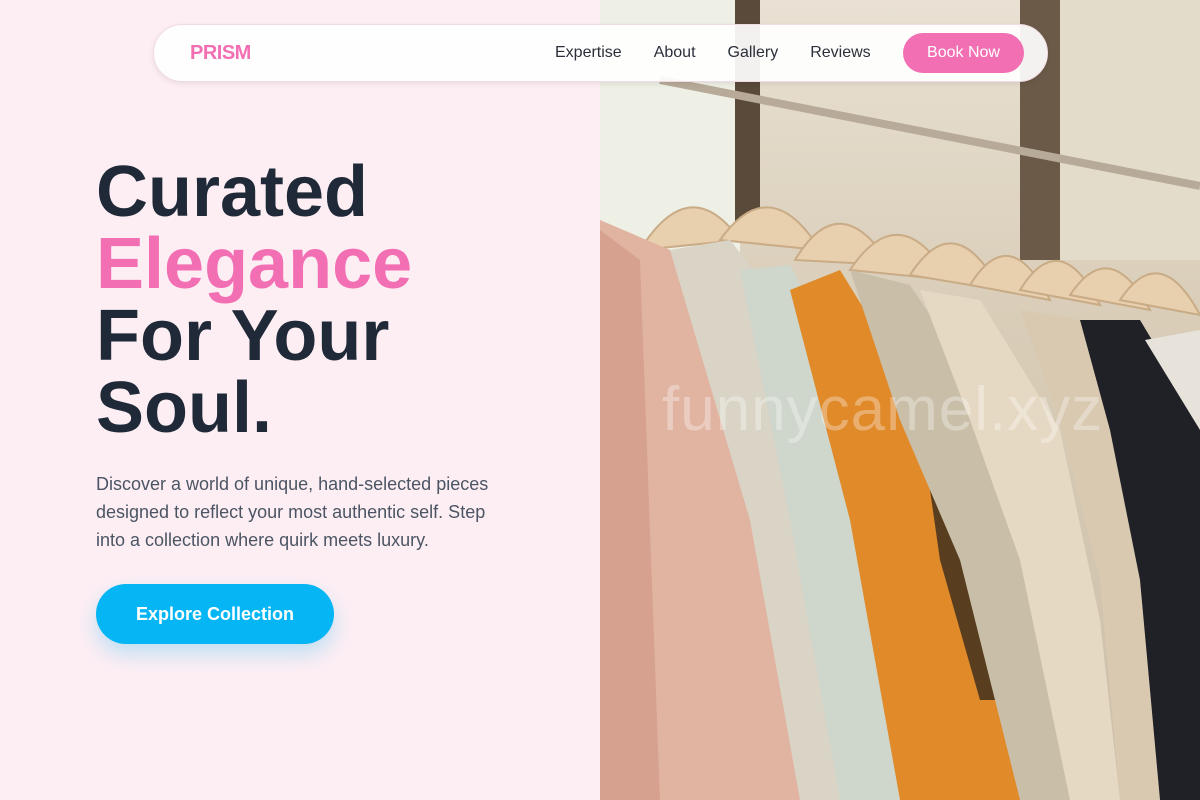 The height and width of the screenshot is (800, 1200). What do you see at coordinates (232, 192) in the screenshot?
I see `headline-line-1: Curated` at bounding box center [232, 192].